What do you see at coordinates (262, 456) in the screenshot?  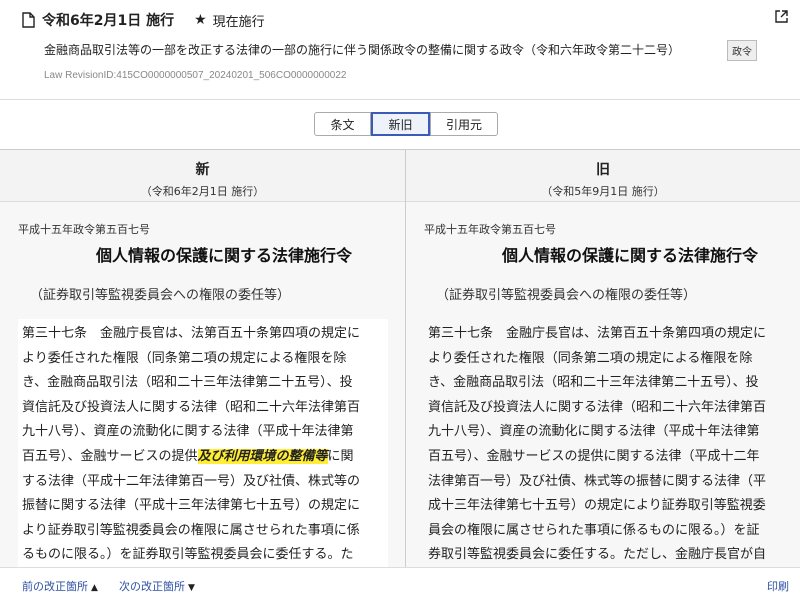 I see `amendment-highlight: 及び利用環境の整備等` at bounding box center [262, 456].